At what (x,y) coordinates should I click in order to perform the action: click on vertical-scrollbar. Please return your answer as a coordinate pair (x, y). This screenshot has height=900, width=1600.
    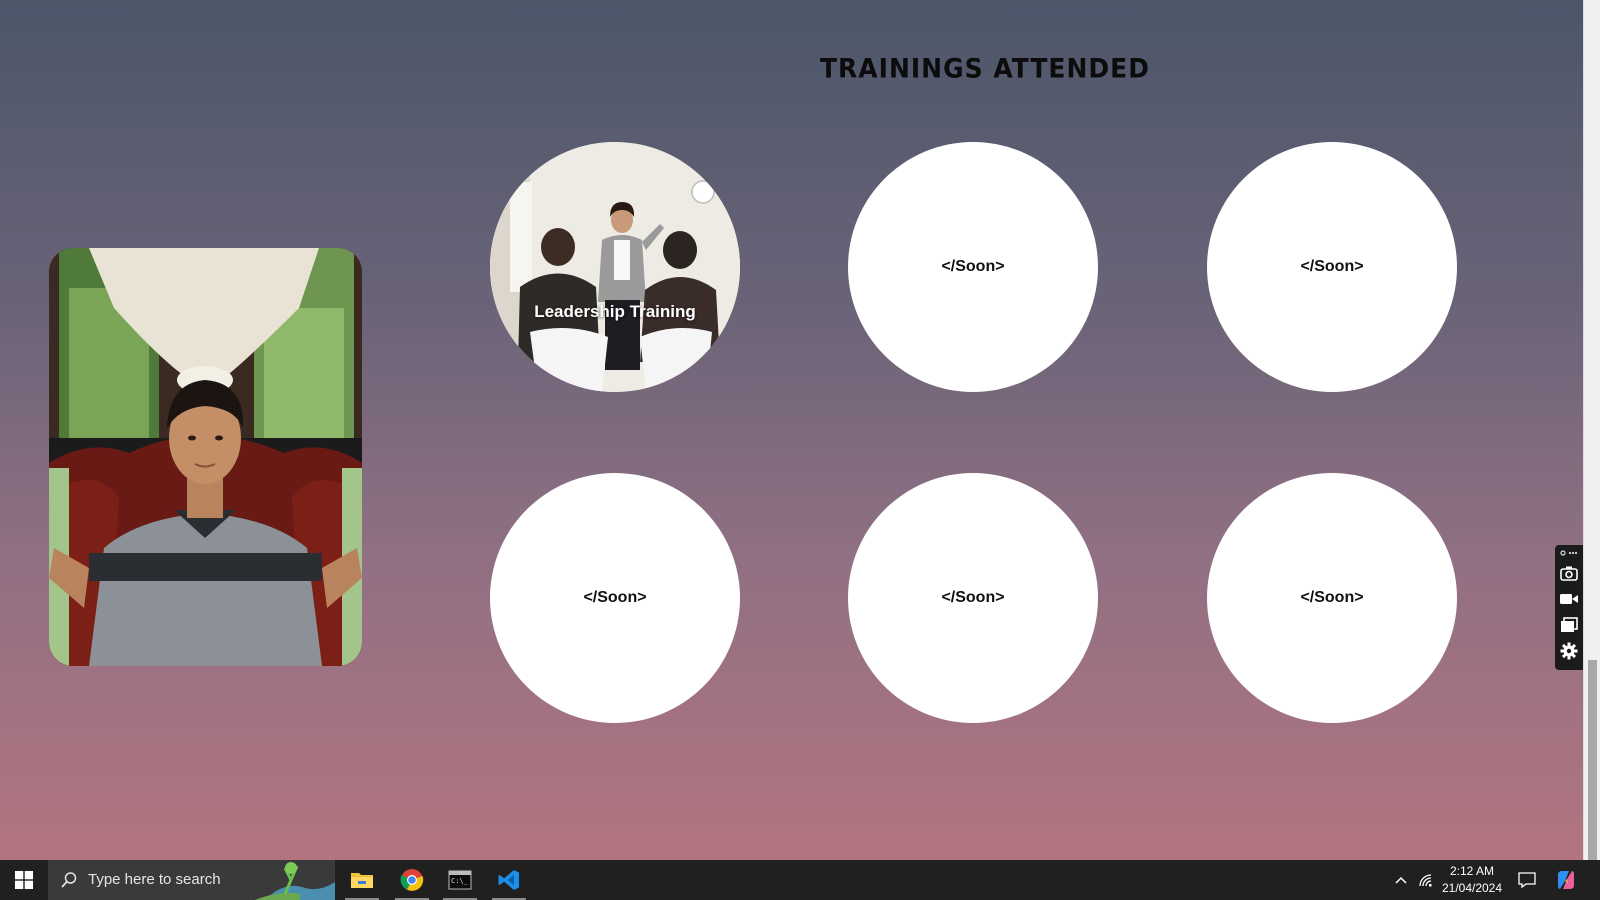
    Looking at the image, I should click on (1591, 430).